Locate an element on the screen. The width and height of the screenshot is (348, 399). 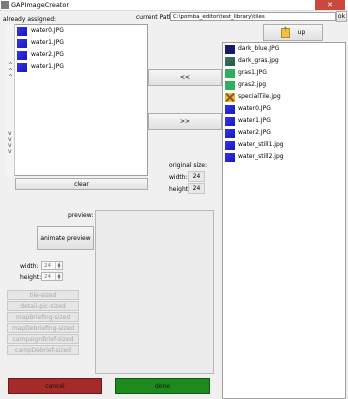
file-list-item: specialTile.jpg is located at coordinates (284, 97).